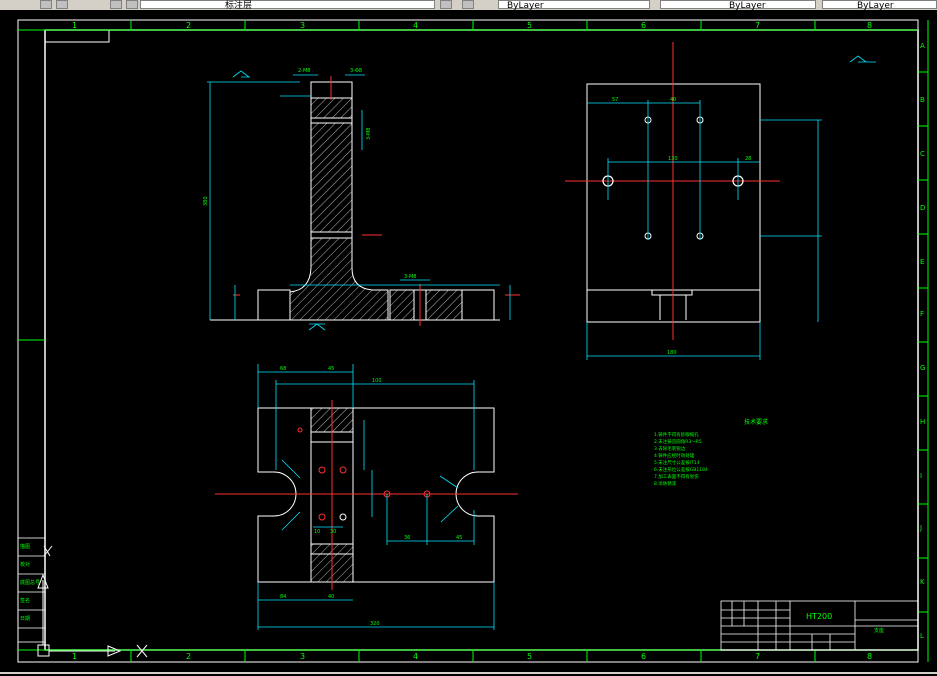  I want to click on row-G: G, so click(922, 368).